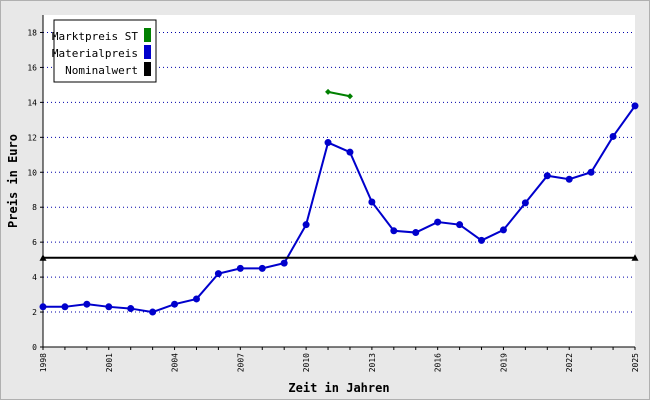 The image size is (650, 400). I want to click on y-axis-title: Preis in Euro, so click(13, 181).